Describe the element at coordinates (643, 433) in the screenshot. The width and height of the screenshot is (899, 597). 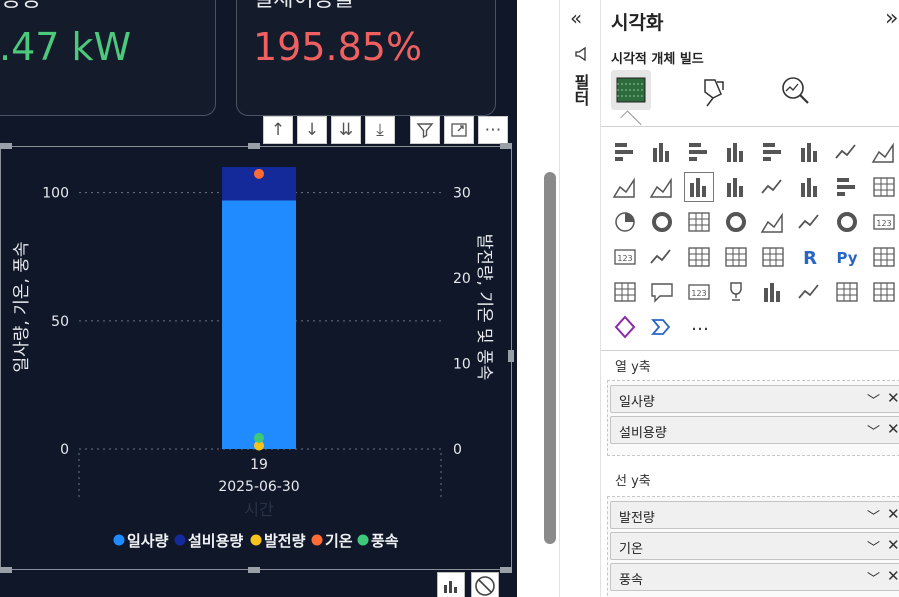
I see `field-label: 설비용량` at that location.